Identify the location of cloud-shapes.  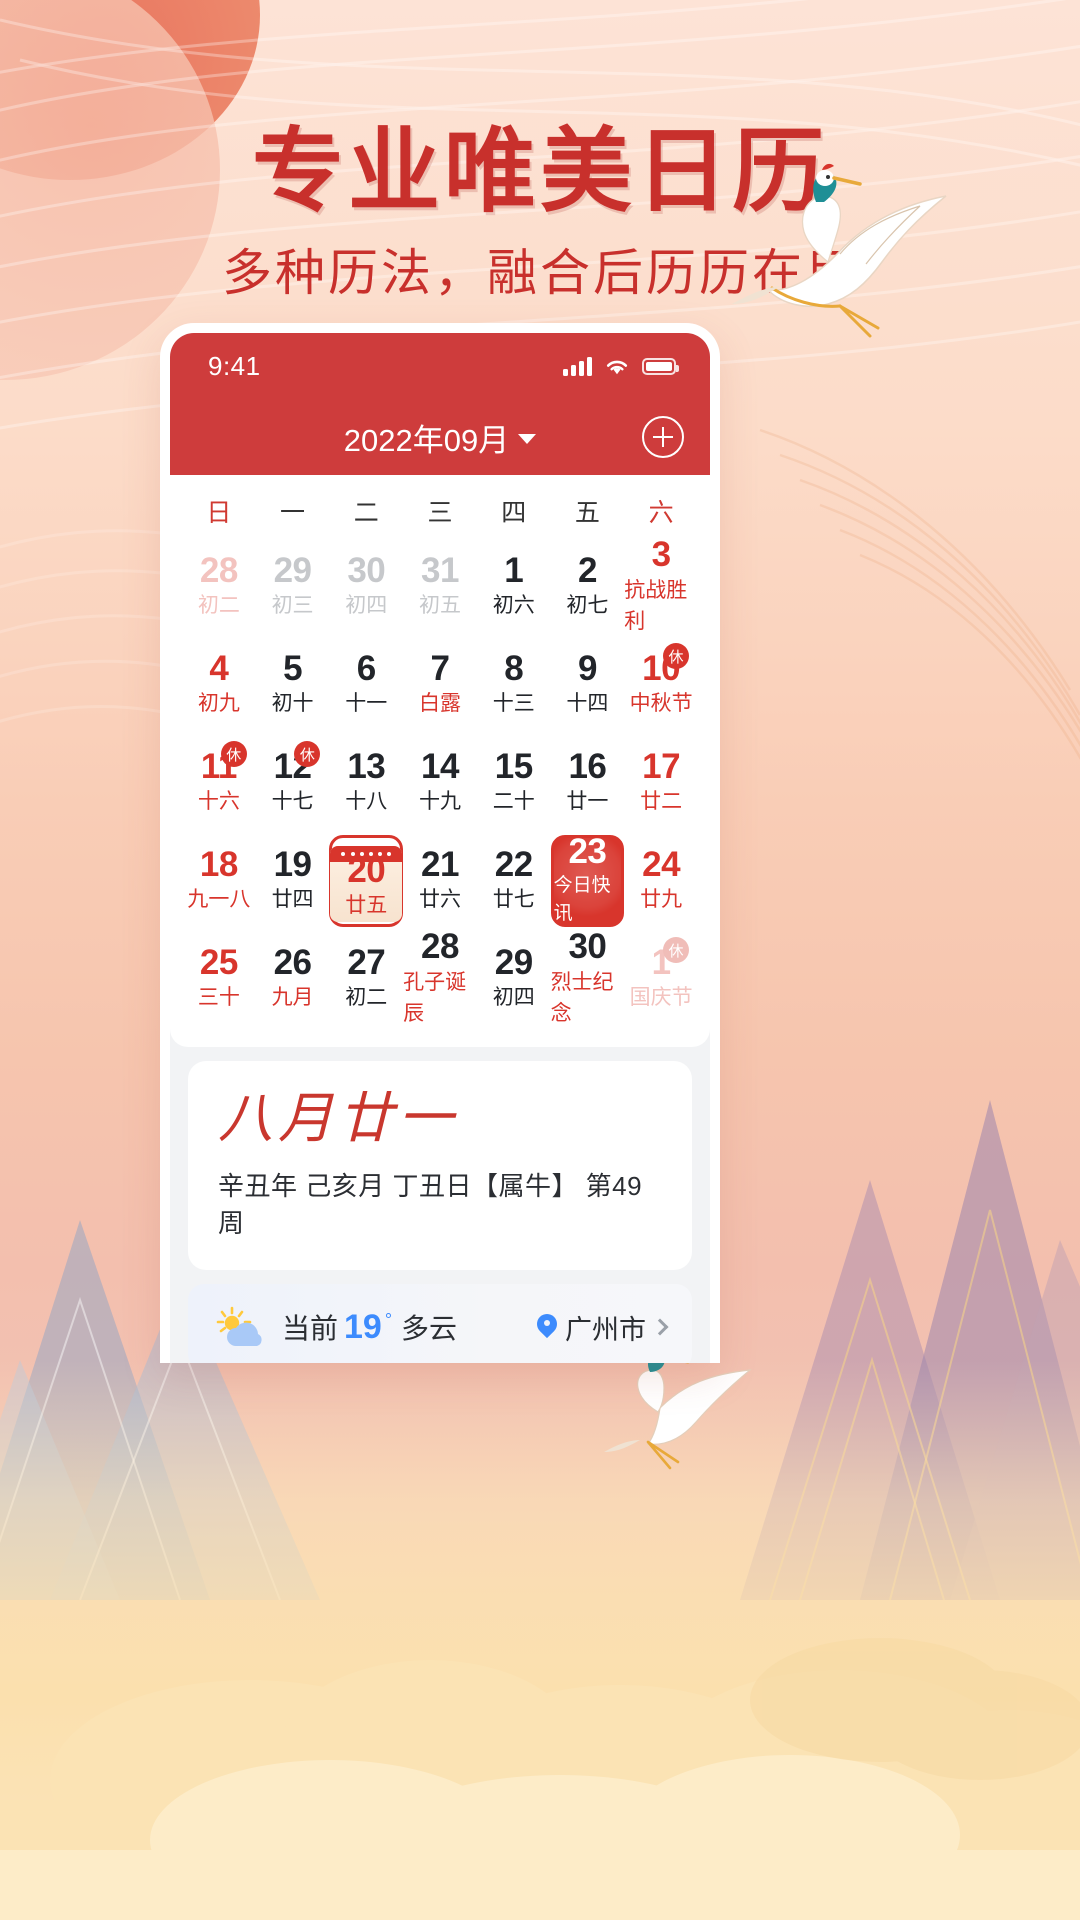
(540, 1779).